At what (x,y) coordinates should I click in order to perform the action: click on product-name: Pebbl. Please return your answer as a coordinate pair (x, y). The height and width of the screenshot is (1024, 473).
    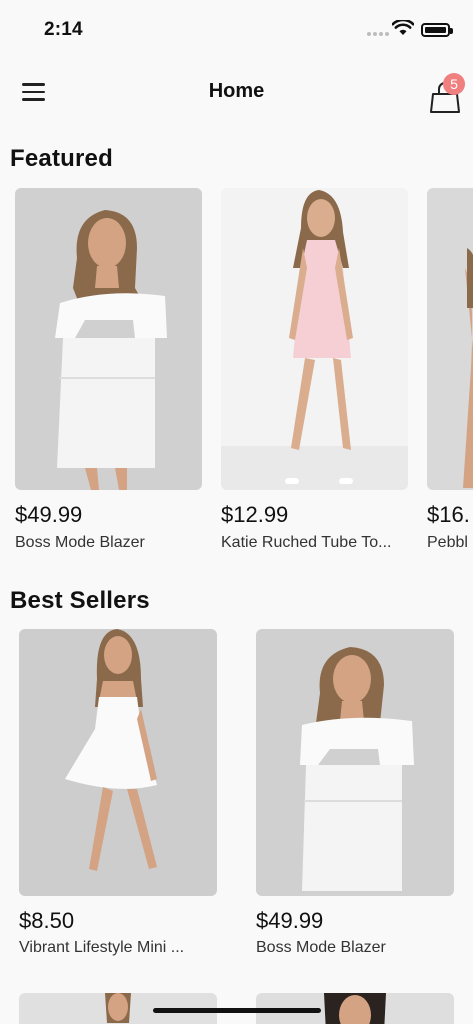
    Looking at the image, I should click on (447, 542).